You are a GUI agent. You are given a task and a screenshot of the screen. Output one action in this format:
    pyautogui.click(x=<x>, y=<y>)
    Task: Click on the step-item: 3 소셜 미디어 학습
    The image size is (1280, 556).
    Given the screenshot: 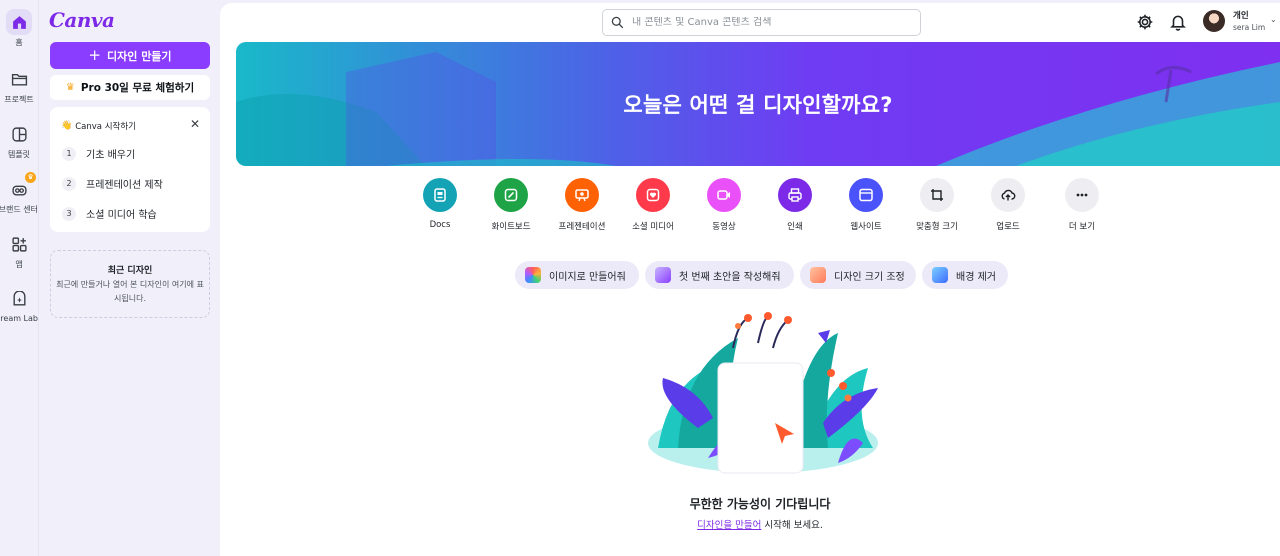 What is the action you would take?
    pyautogui.click(x=109, y=213)
    